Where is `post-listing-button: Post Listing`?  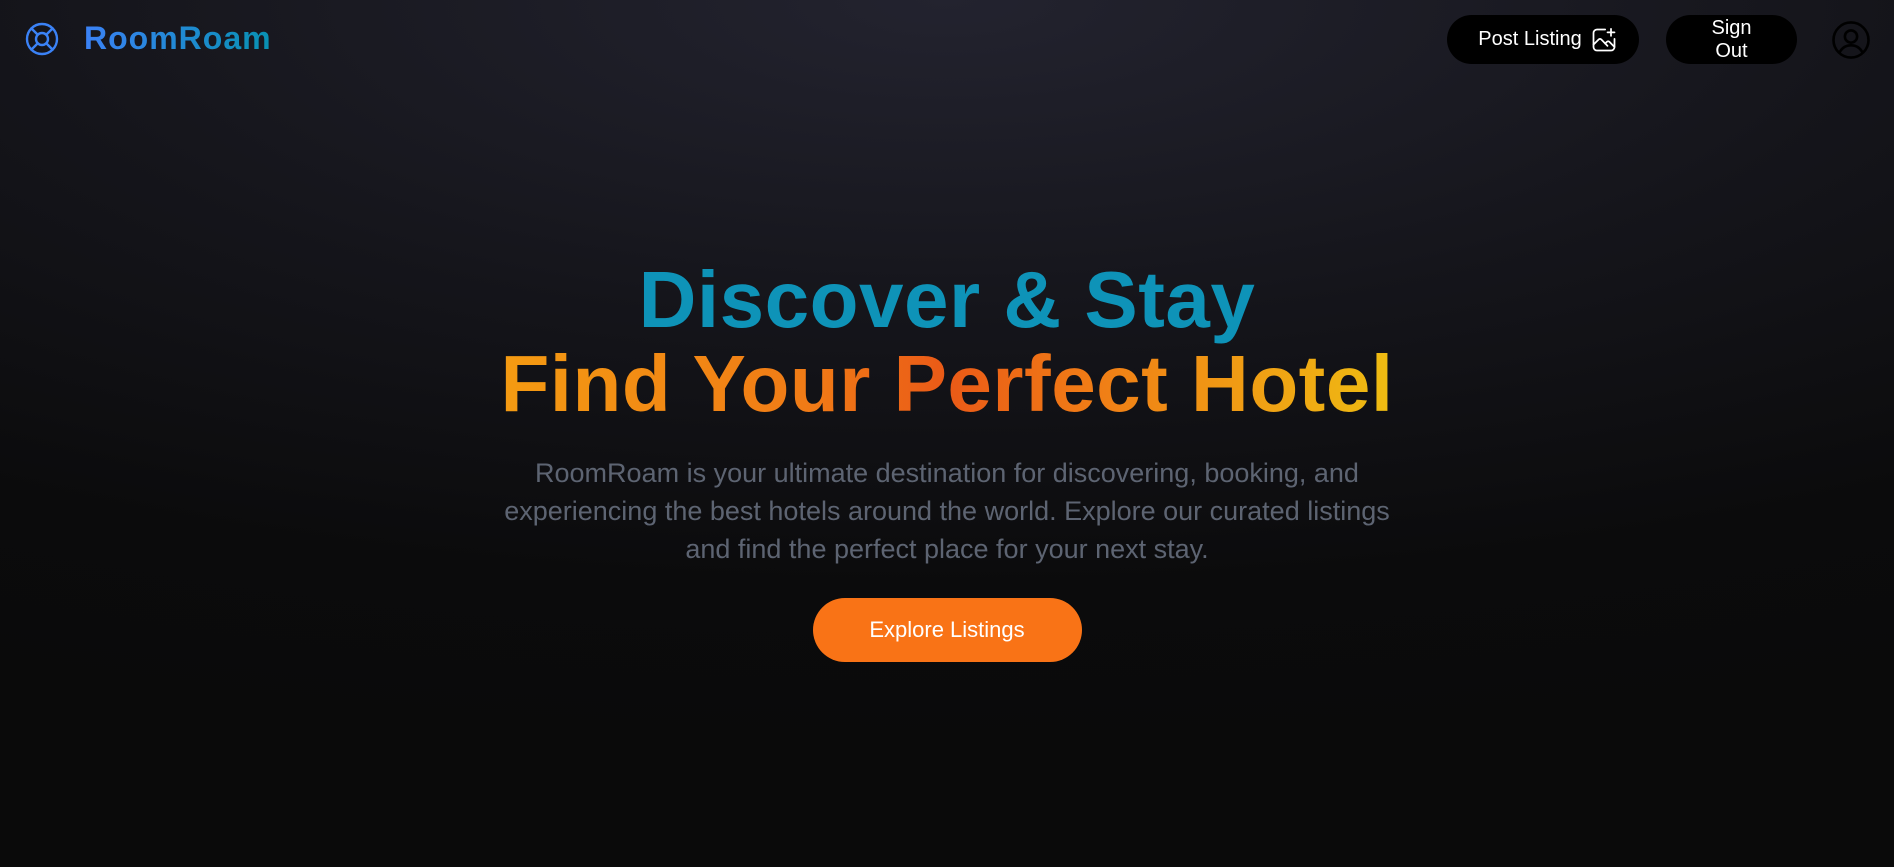 post-listing-button: Post Listing is located at coordinates (1543, 39).